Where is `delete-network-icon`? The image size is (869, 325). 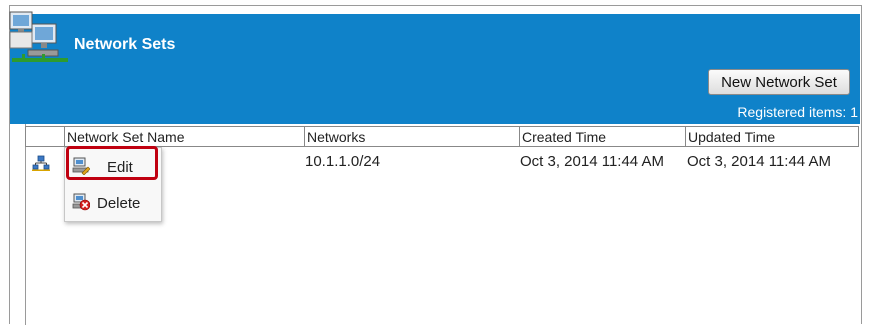
delete-network-icon is located at coordinates (81, 202).